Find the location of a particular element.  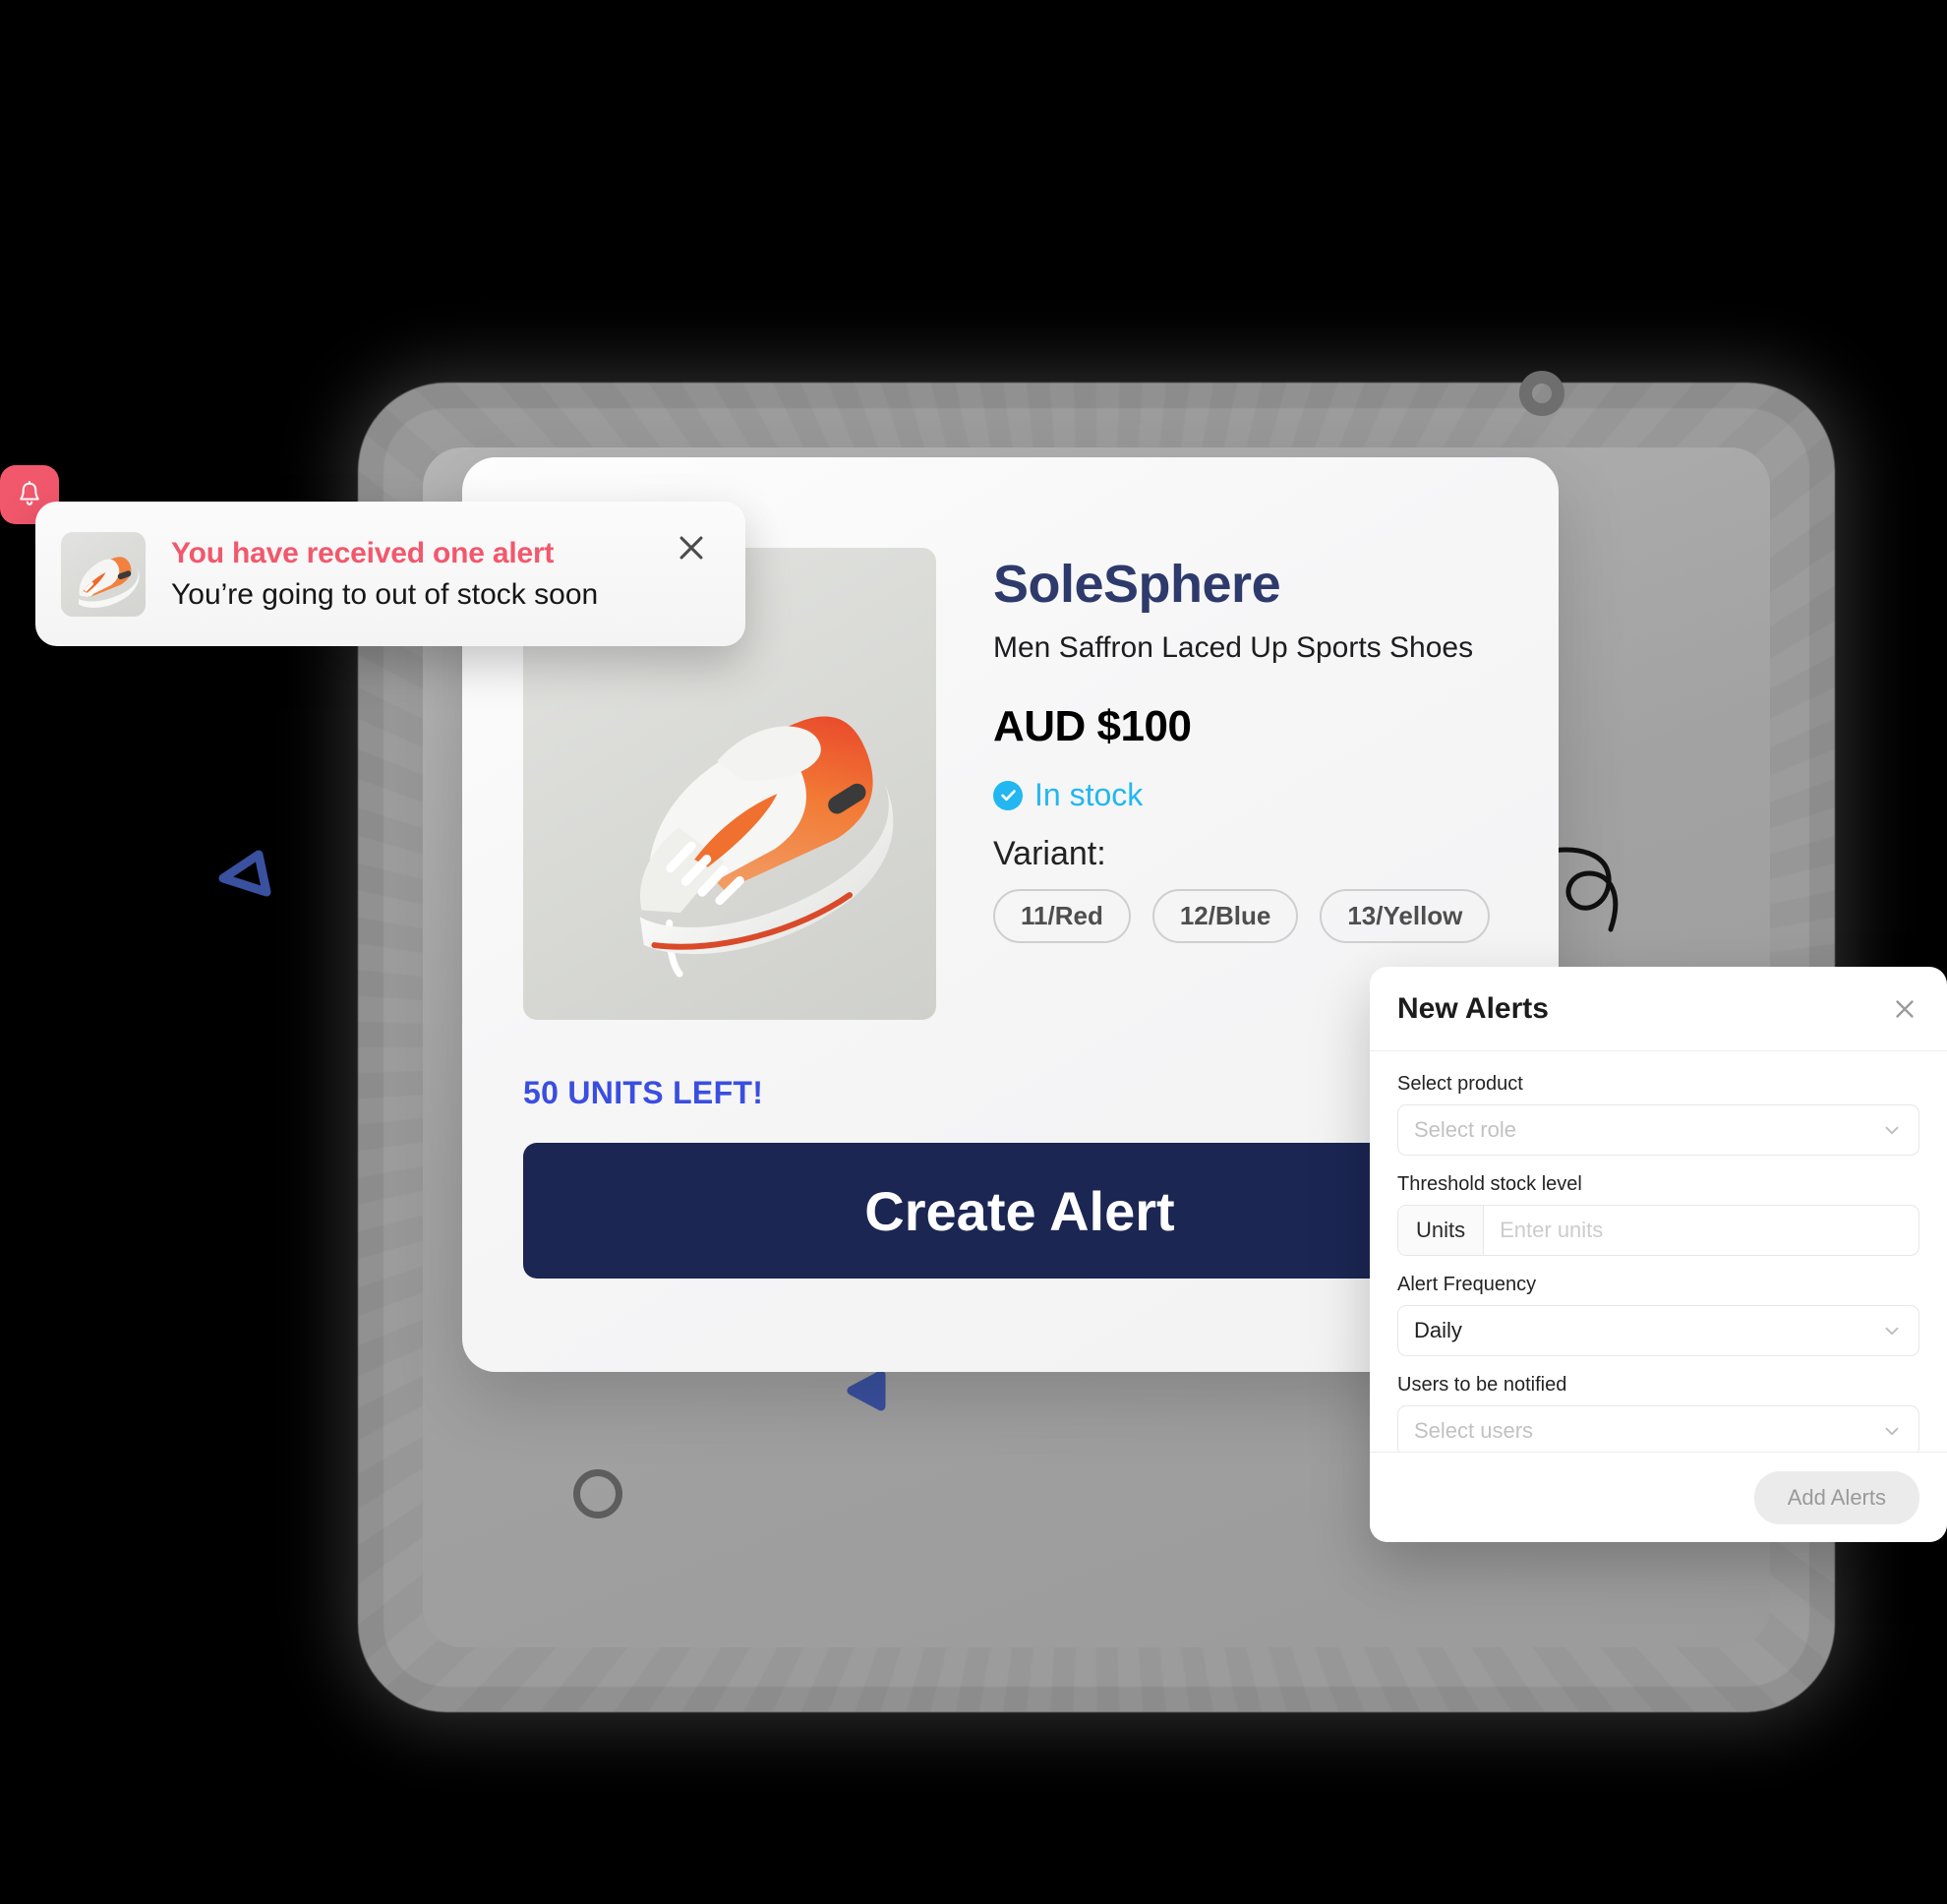

status-badge: In stock is located at coordinates (1241, 795).